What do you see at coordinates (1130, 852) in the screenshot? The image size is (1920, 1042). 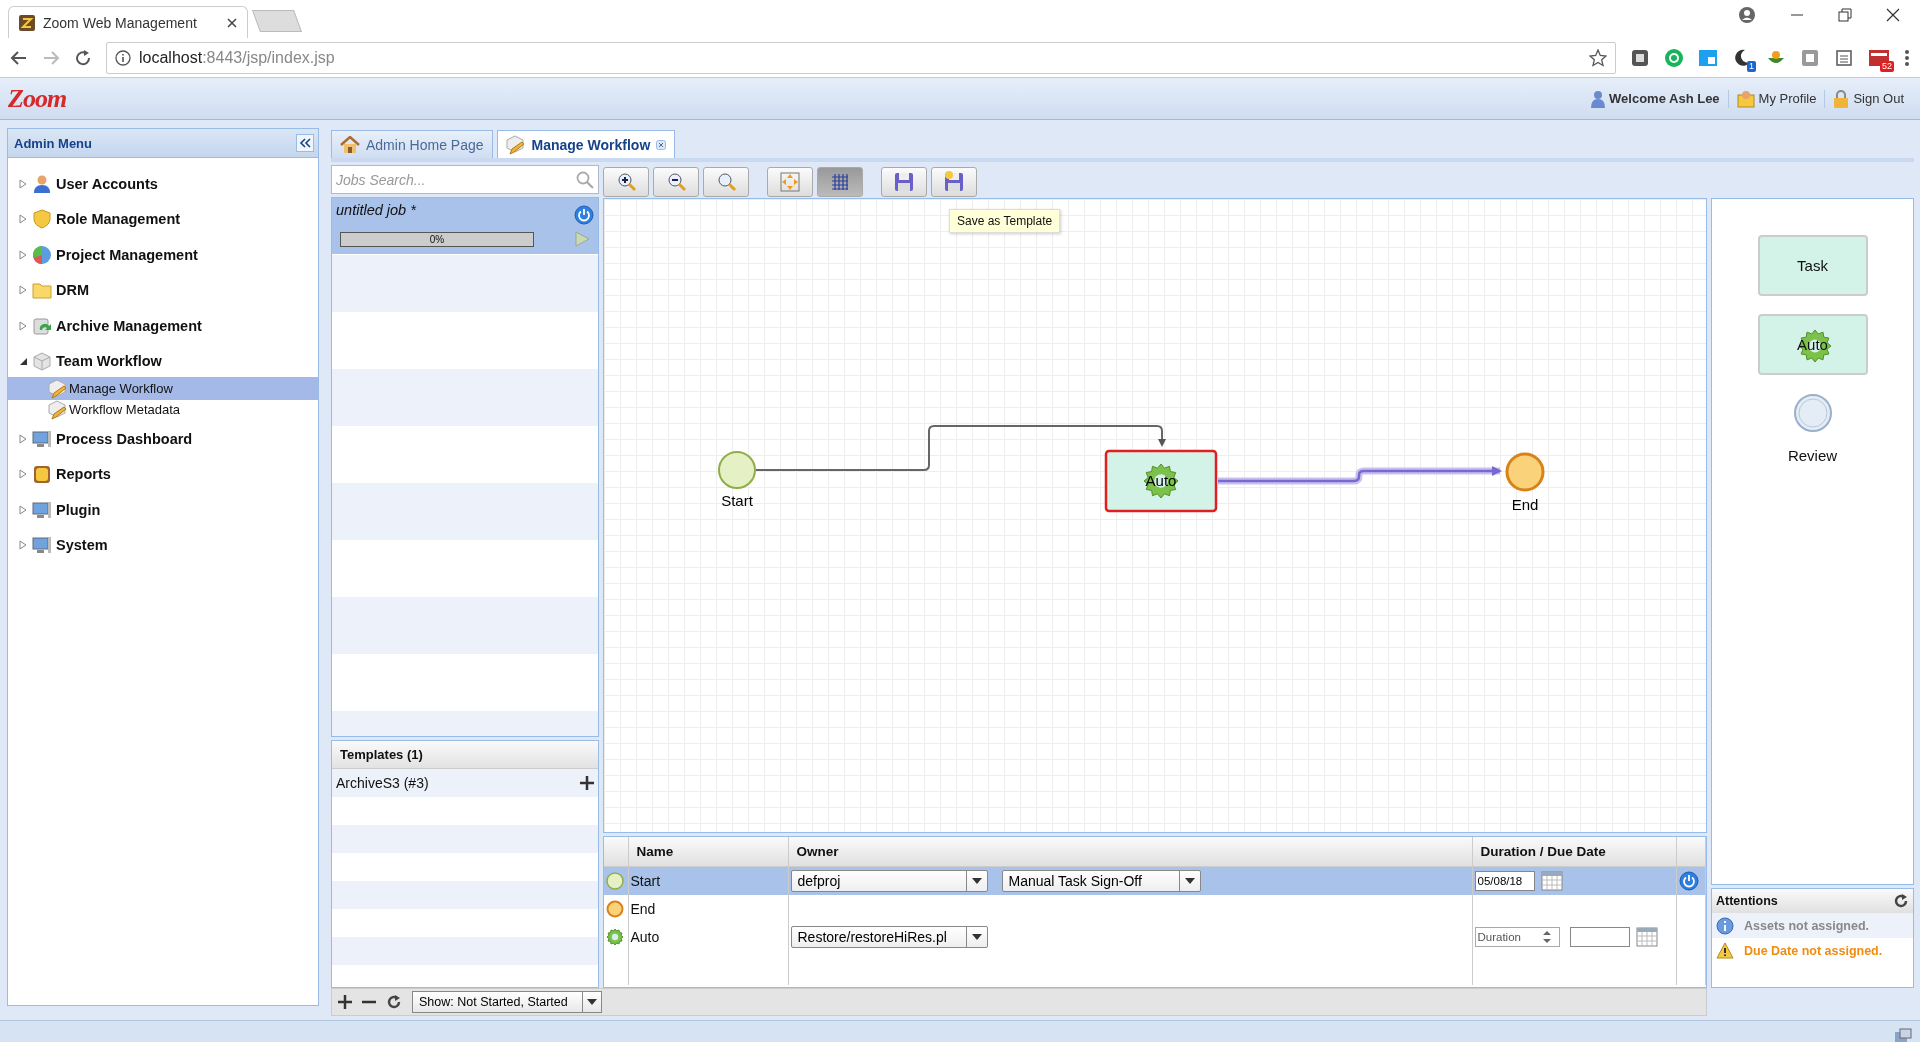 I see `column-header: Owner` at bounding box center [1130, 852].